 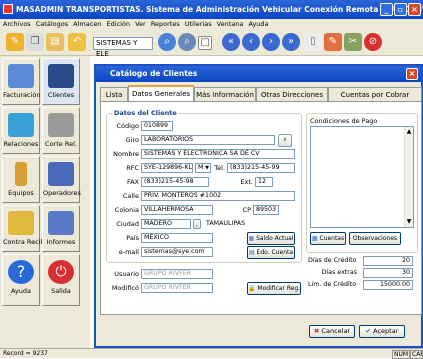 What do you see at coordinates (17, 24) in the screenshot?
I see `menu-archivos: Archivos` at bounding box center [17, 24].